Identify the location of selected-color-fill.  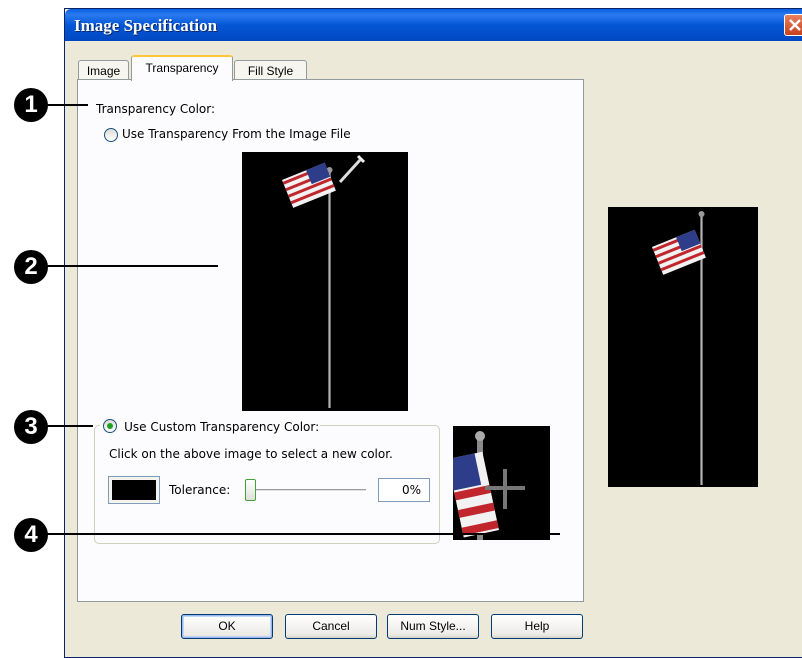
(134, 490).